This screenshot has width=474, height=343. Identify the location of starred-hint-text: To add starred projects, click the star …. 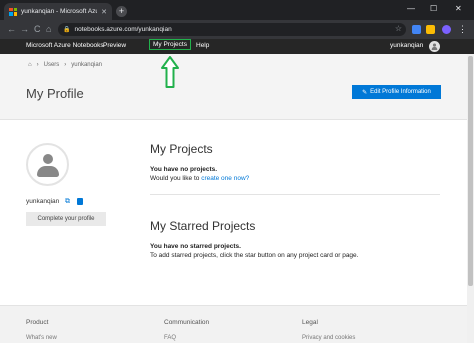
(254, 255).